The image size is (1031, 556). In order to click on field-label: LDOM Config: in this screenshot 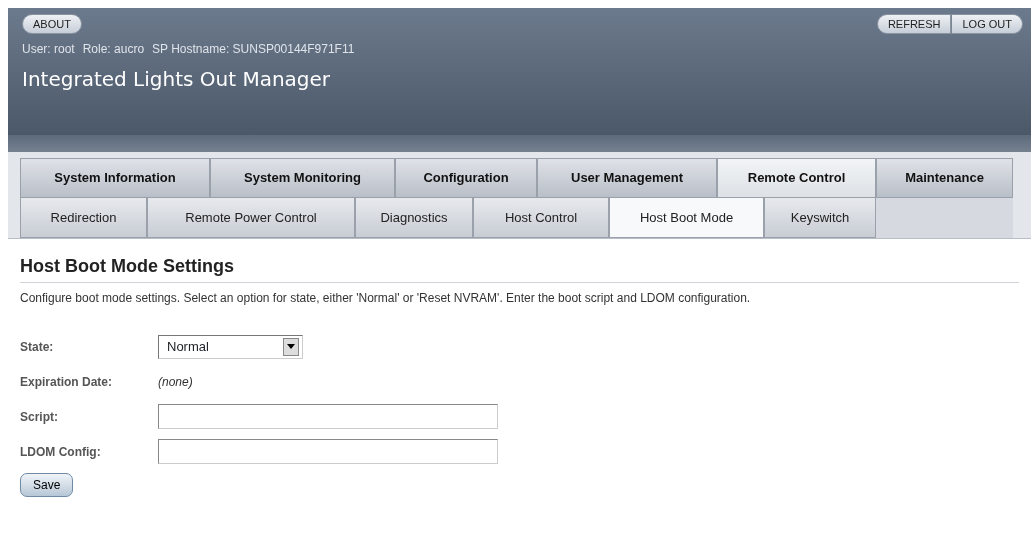, I will do `click(61, 452)`.